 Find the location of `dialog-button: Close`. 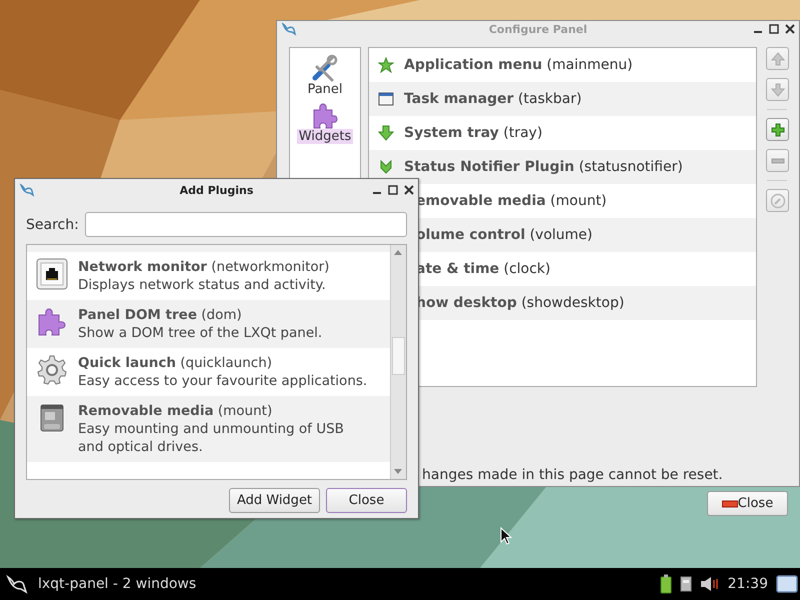

dialog-button: Close is located at coordinates (366, 500).